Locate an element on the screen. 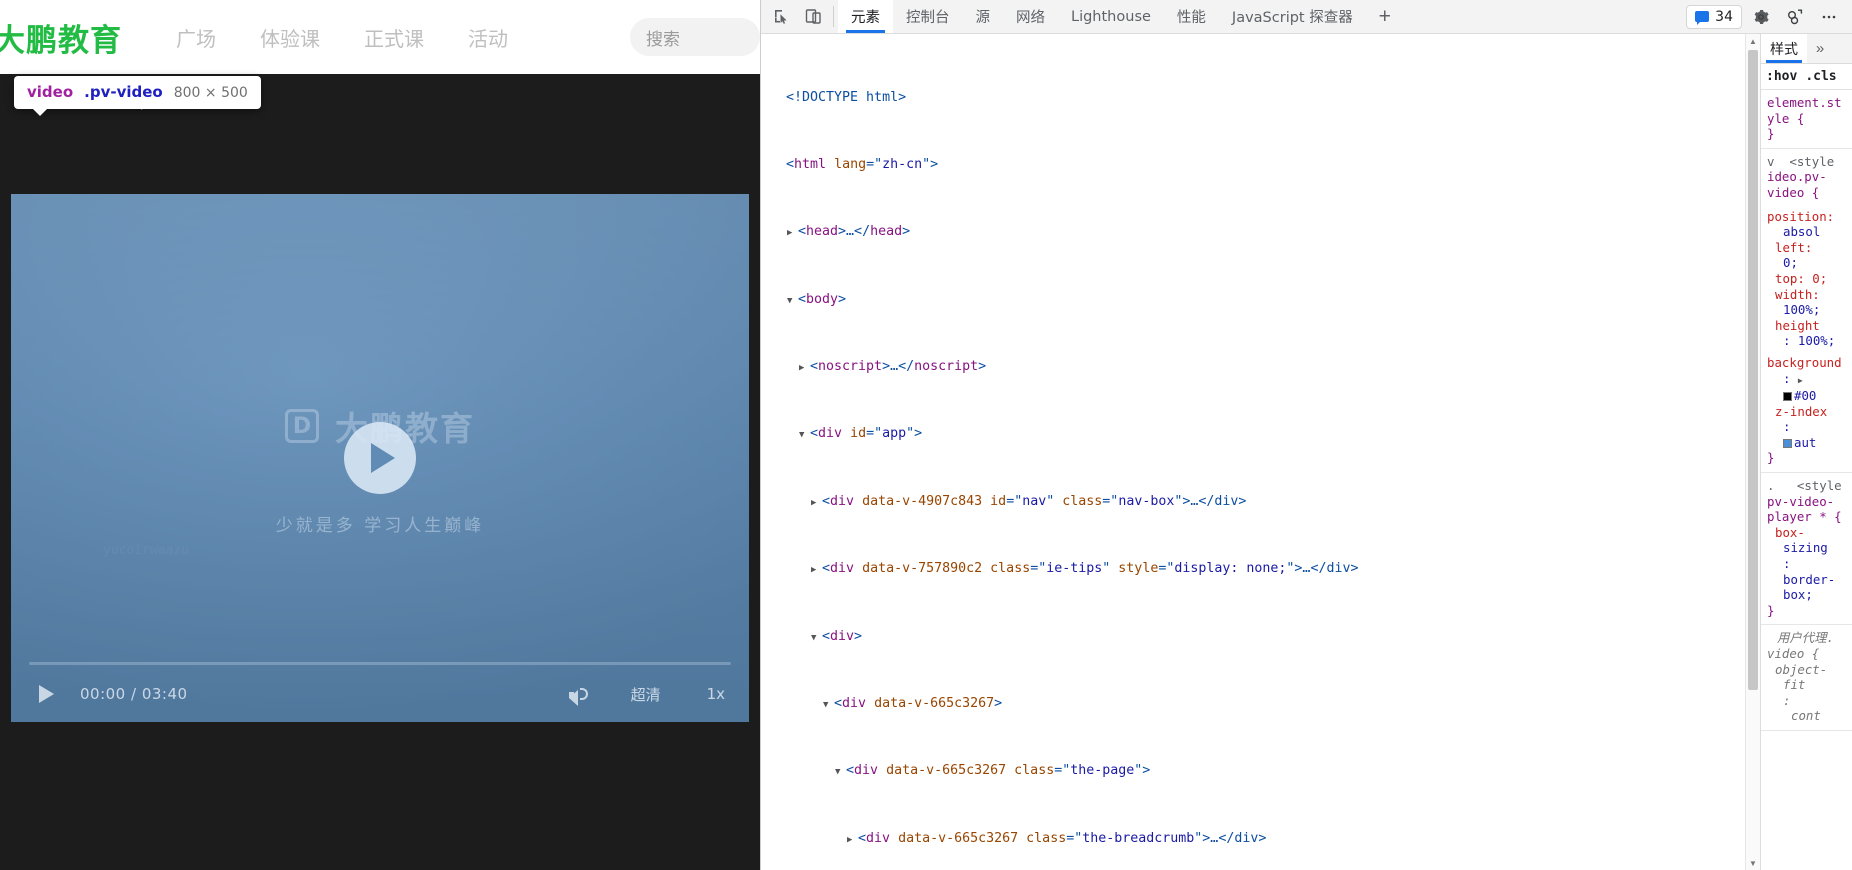 The image size is (1852, 870). opacity-watermark-token: yucoirwaazu is located at coordinates (146, 550).